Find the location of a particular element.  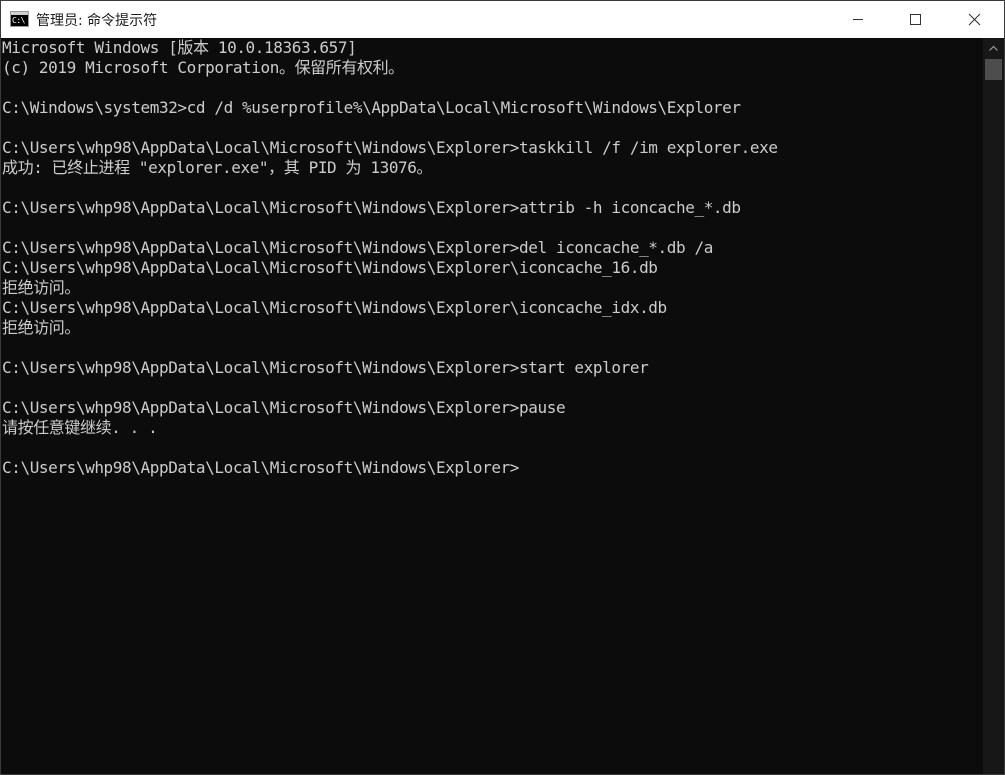

cmd-icon-text: C:\ is located at coordinates (18, 20).